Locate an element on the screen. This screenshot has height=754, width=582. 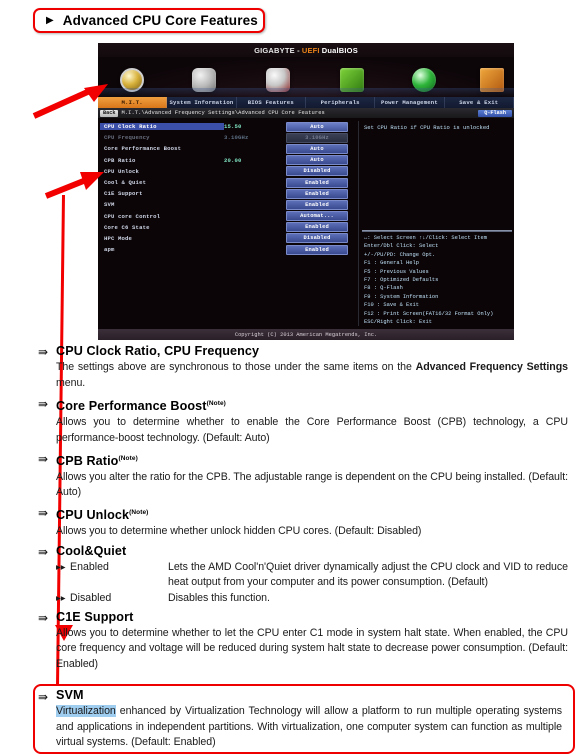
bios-menu-system-information: System Information is located at coordinates (202, 102).